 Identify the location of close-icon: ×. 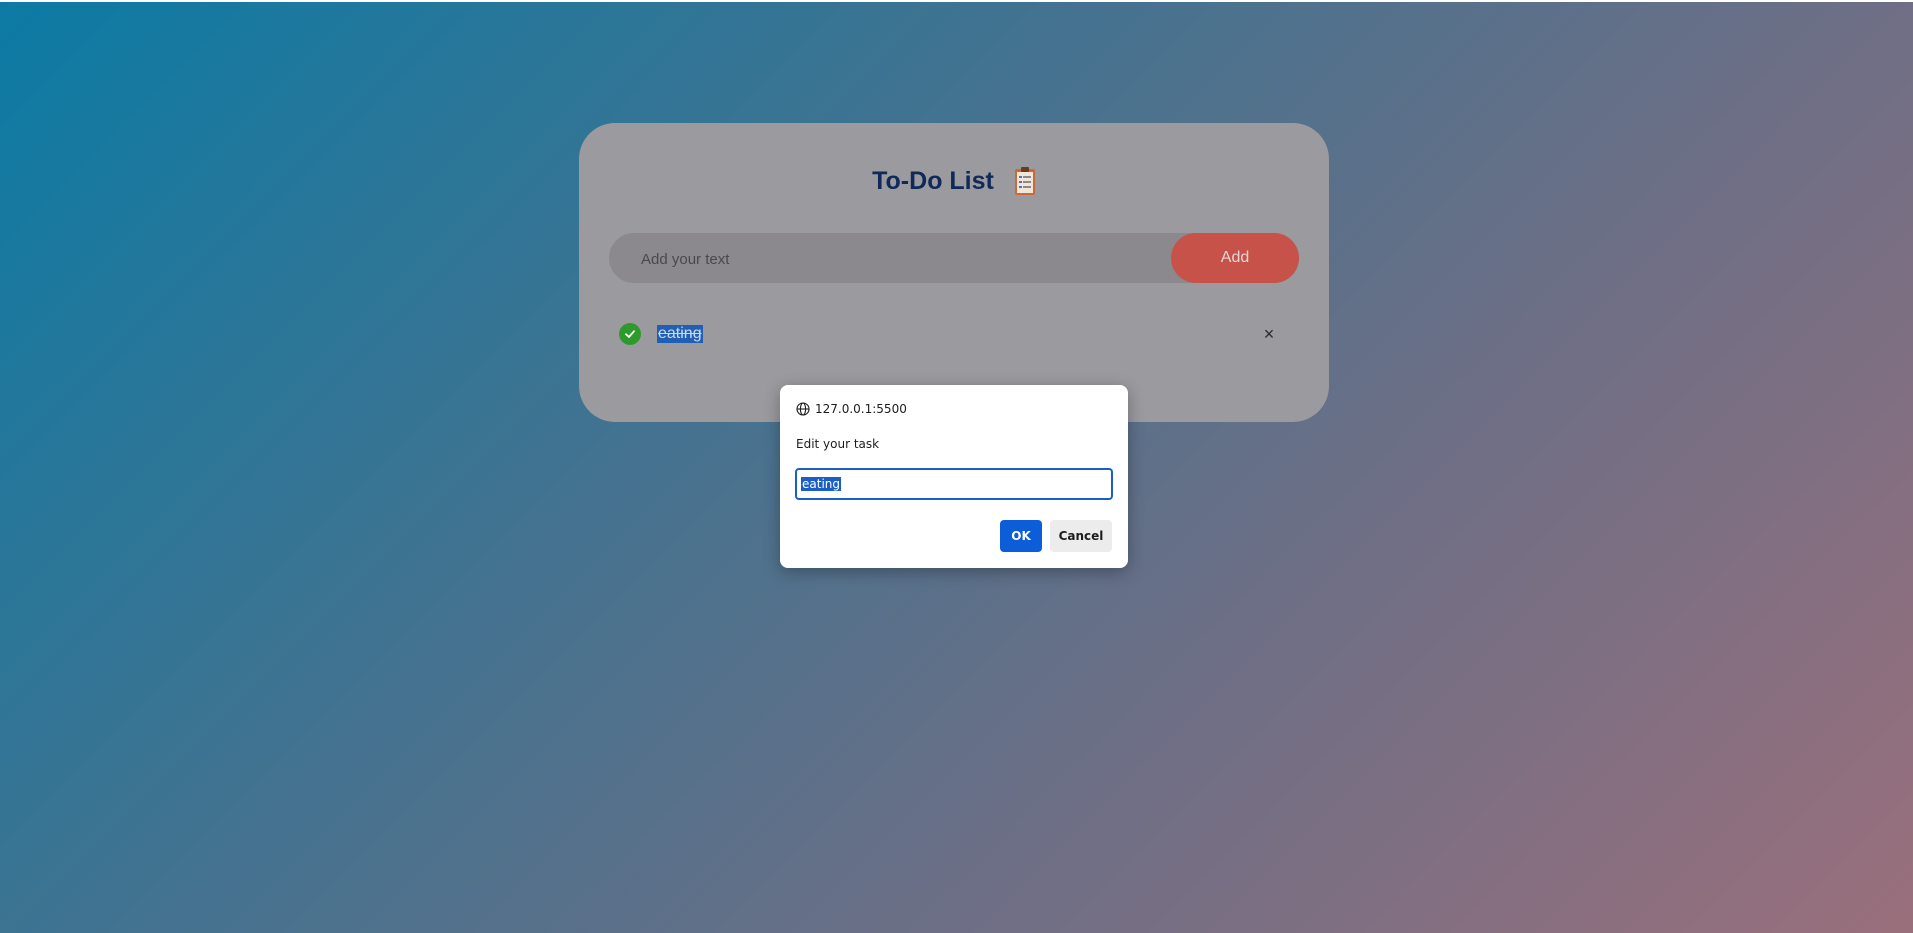
(1269, 334).